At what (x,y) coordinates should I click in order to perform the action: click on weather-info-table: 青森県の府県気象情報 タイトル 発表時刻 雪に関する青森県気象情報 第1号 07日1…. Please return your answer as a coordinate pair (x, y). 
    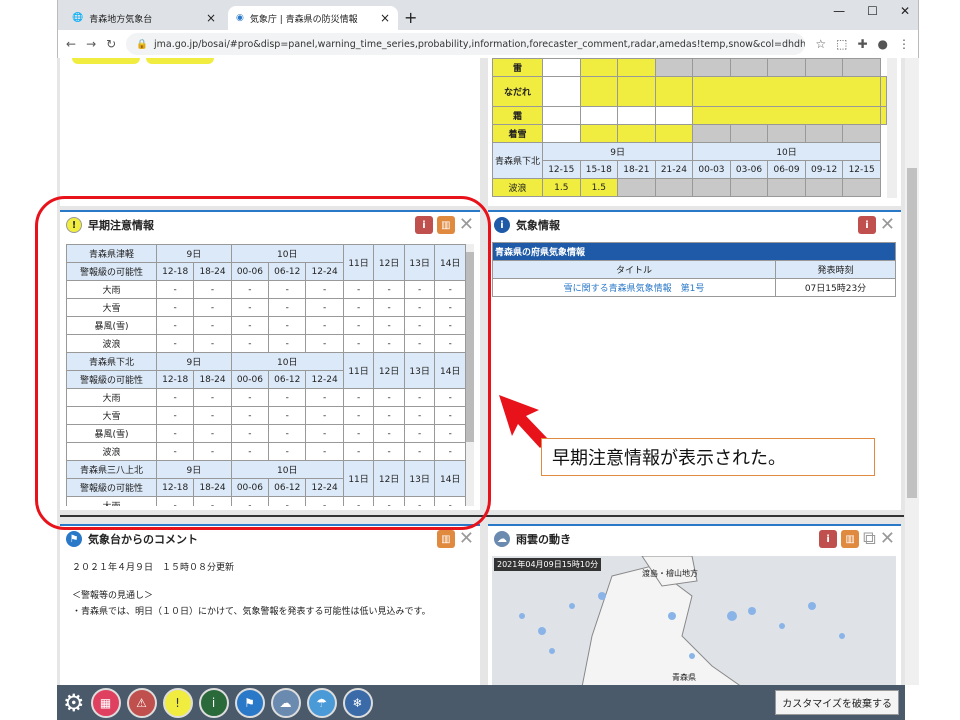
    Looking at the image, I should click on (694, 269).